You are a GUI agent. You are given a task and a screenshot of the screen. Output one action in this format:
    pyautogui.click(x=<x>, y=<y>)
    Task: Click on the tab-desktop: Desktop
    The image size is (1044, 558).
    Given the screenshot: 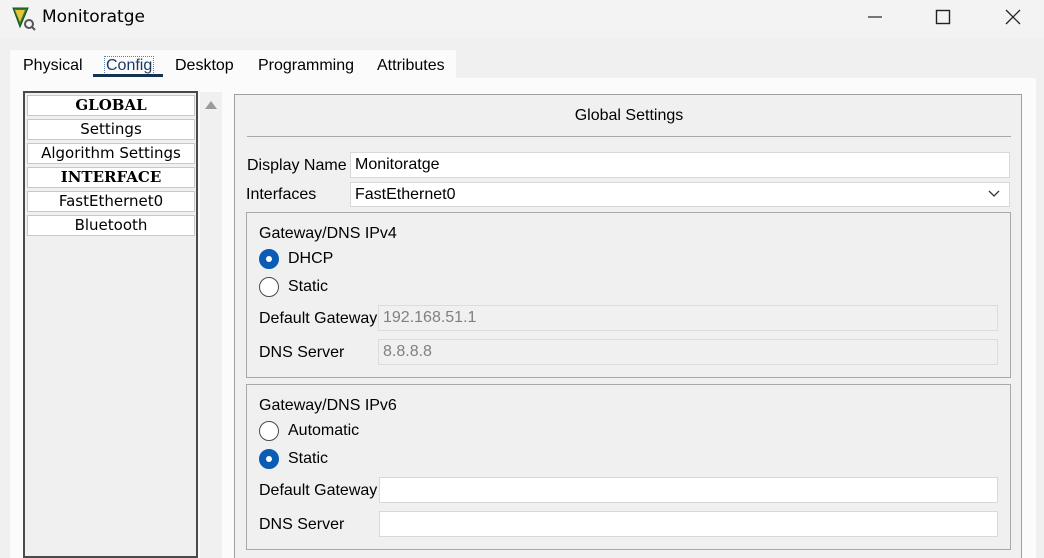 What is the action you would take?
    pyautogui.click(x=204, y=66)
    